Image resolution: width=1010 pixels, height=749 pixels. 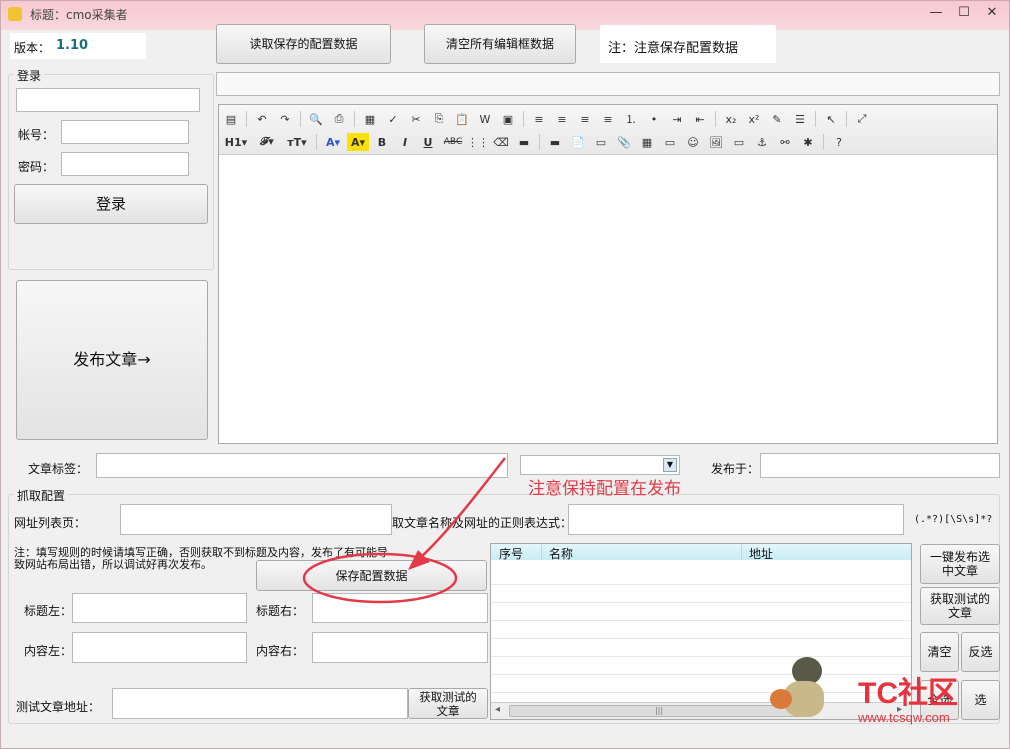 What do you see at coordinates (236, 142) in the screenshot?
I see `heading-dropdown: H1▾` at bounding box center [236, 142].